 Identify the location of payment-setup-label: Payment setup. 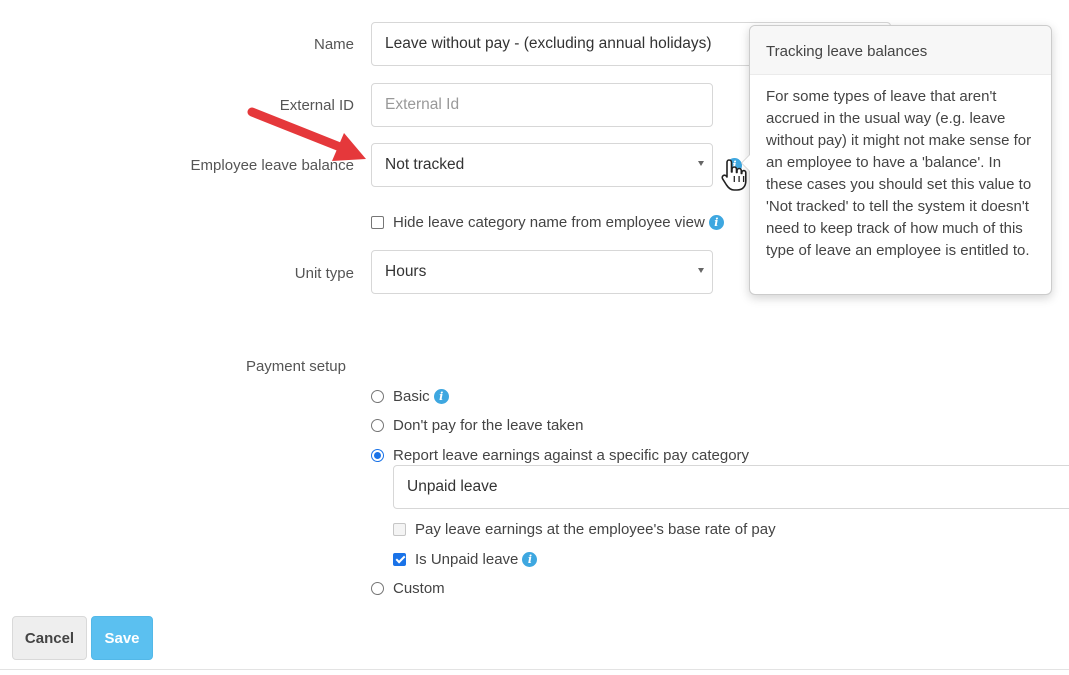
(295, 366).